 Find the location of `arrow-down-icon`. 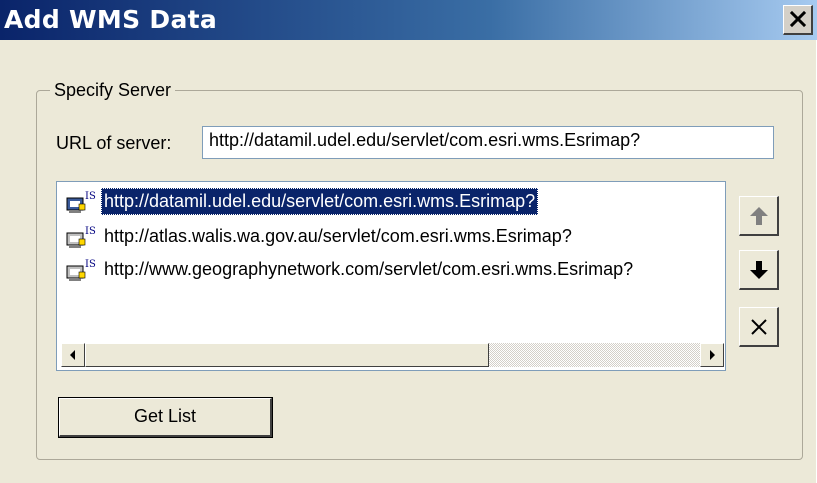

arrow-down-icon is located at coordinates (759, 270).